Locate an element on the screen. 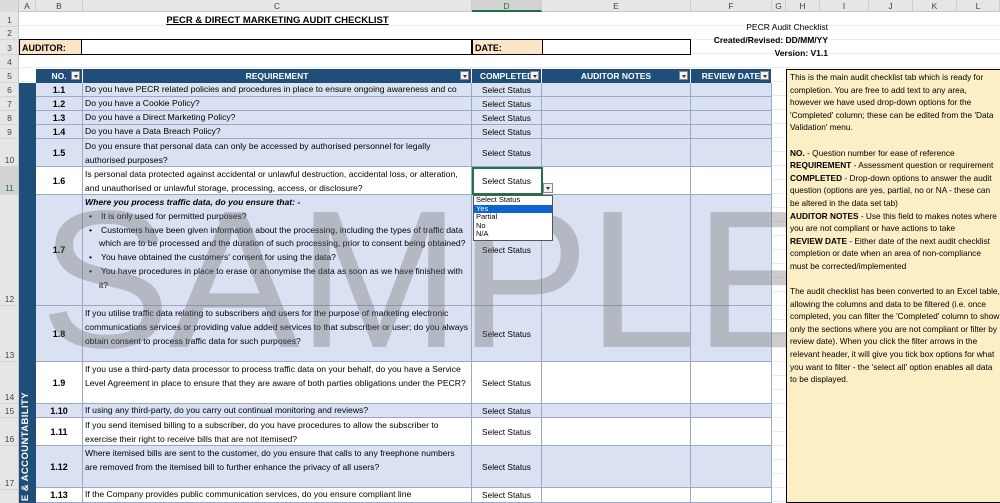 The height and width of the screenshot is (503, 1000). column-header-e: E is located at coordinates (616, 6).